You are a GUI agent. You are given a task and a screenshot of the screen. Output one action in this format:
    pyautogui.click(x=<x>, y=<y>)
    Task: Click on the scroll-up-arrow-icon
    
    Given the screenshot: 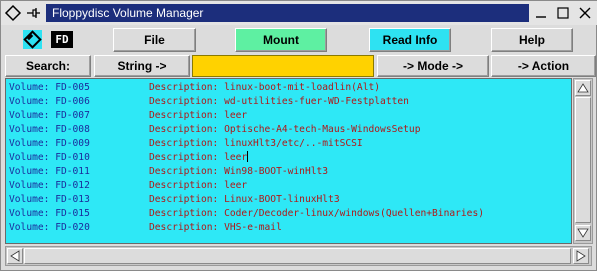 What is the action you would take?
    pyautogui.click(x=583, y=88)
    